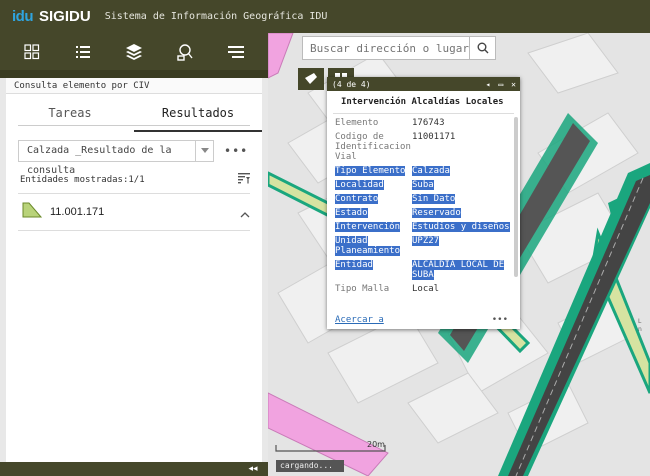 The height and width of the screenshot is (476, 650). I want to click on attribute-value: 176743, so click(428, 123).